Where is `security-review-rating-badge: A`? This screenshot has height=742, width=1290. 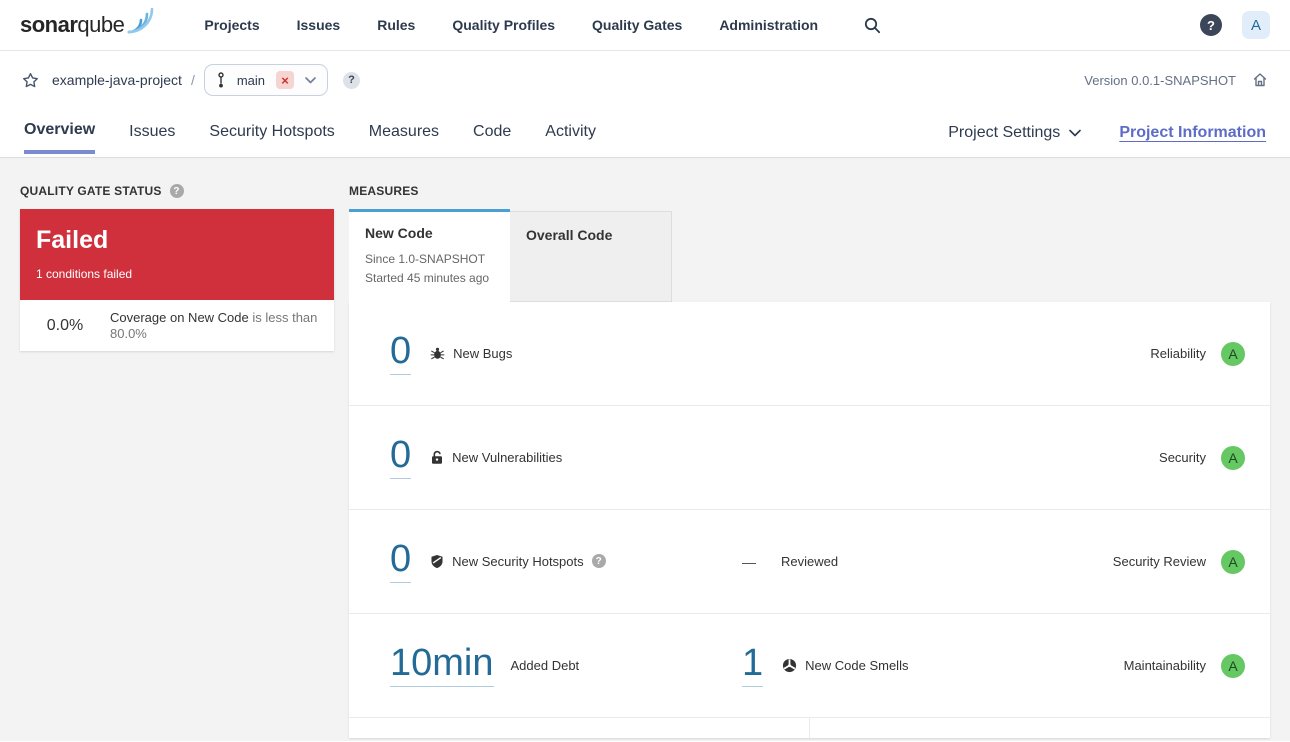
security-review-rating-badge: A is located at coordinates (1233, 561).